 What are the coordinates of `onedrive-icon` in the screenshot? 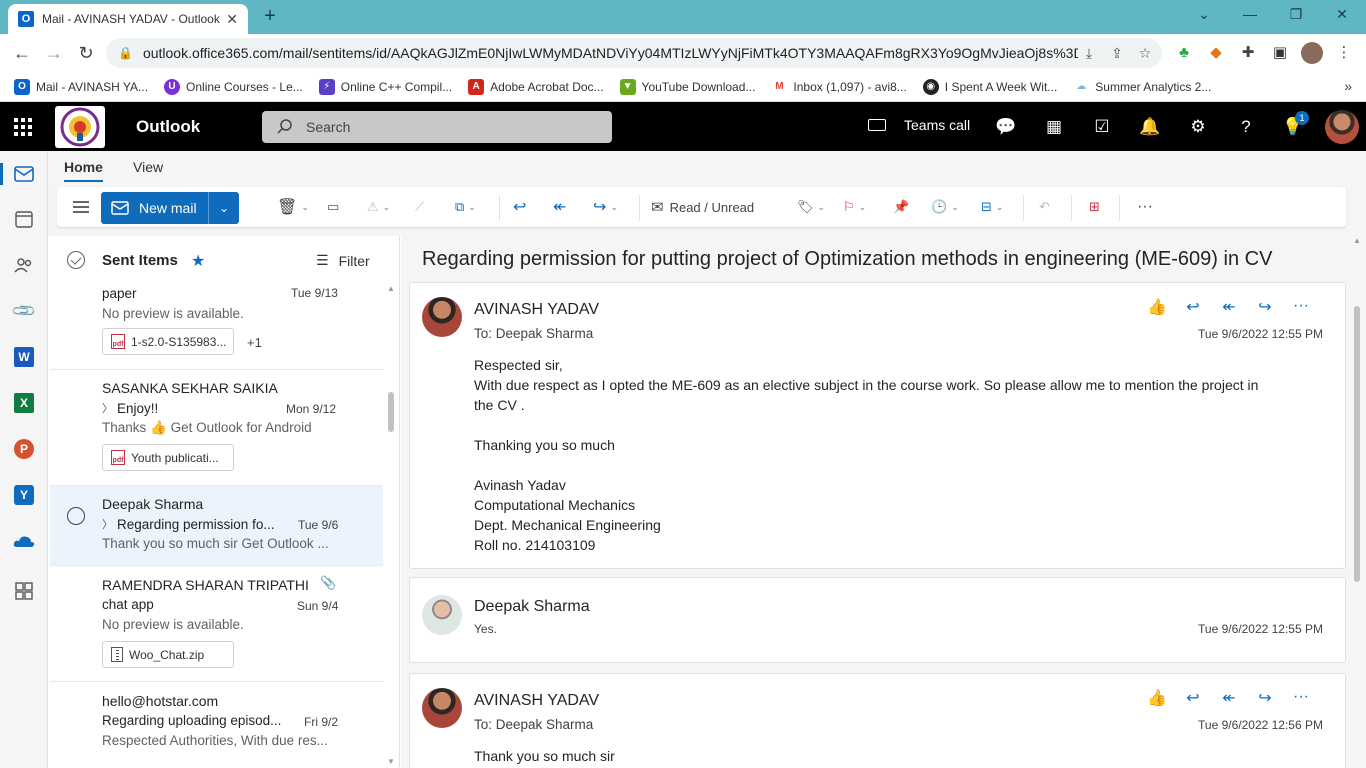 It's located at (24, 541).